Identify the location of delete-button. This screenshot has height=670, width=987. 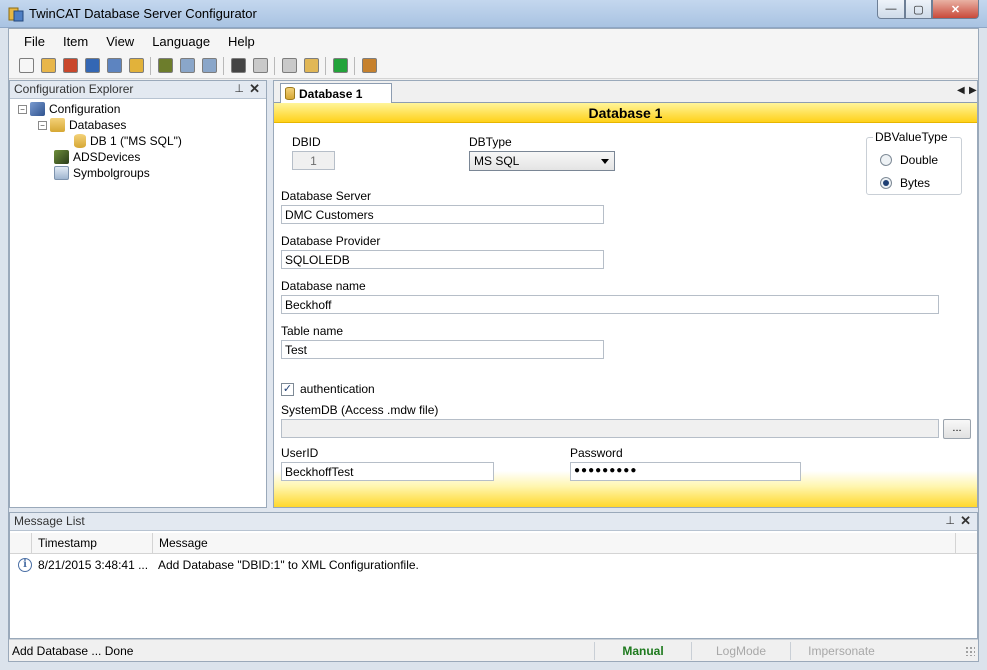
(238, 66).